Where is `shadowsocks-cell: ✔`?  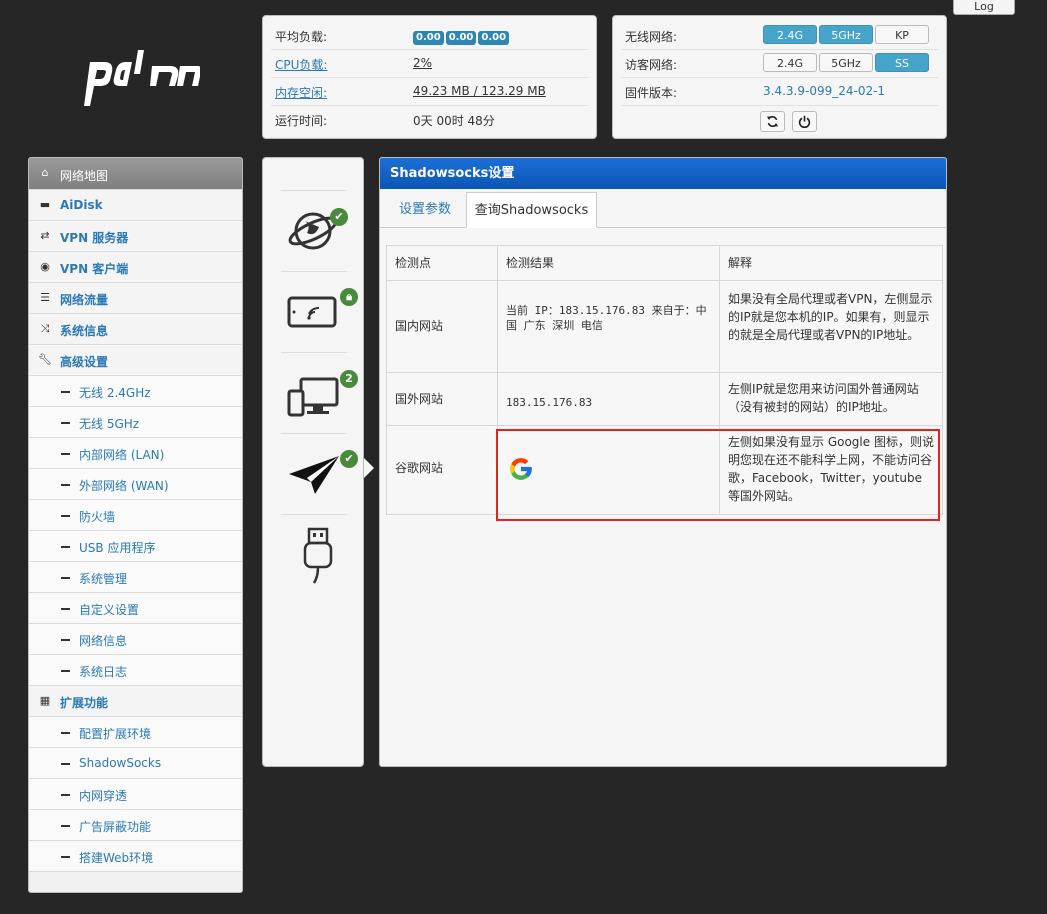 shadowsocks-cell: ✔ is located at coordinates (319, 473).